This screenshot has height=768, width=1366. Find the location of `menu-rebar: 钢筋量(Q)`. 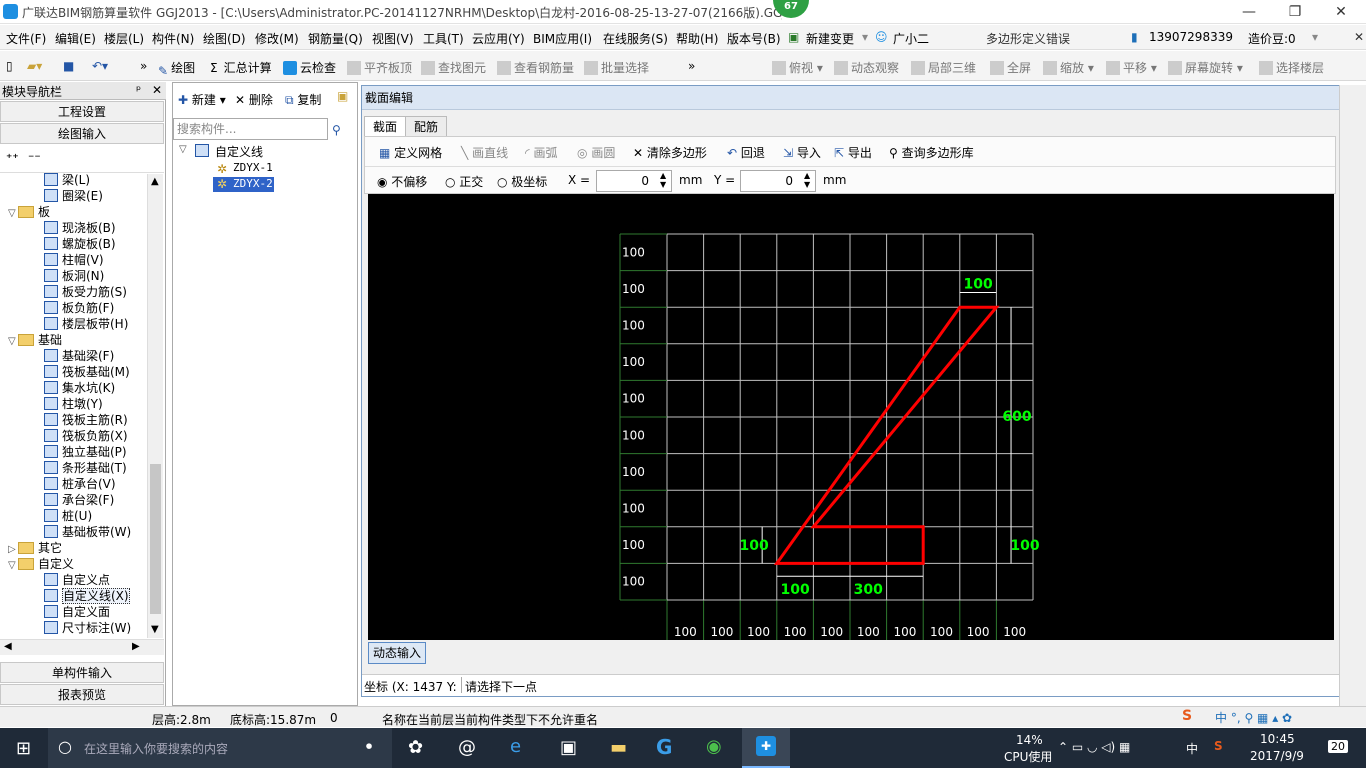

menu-rebar: 钢筋量(Q) is located at coordinates (335, 38).